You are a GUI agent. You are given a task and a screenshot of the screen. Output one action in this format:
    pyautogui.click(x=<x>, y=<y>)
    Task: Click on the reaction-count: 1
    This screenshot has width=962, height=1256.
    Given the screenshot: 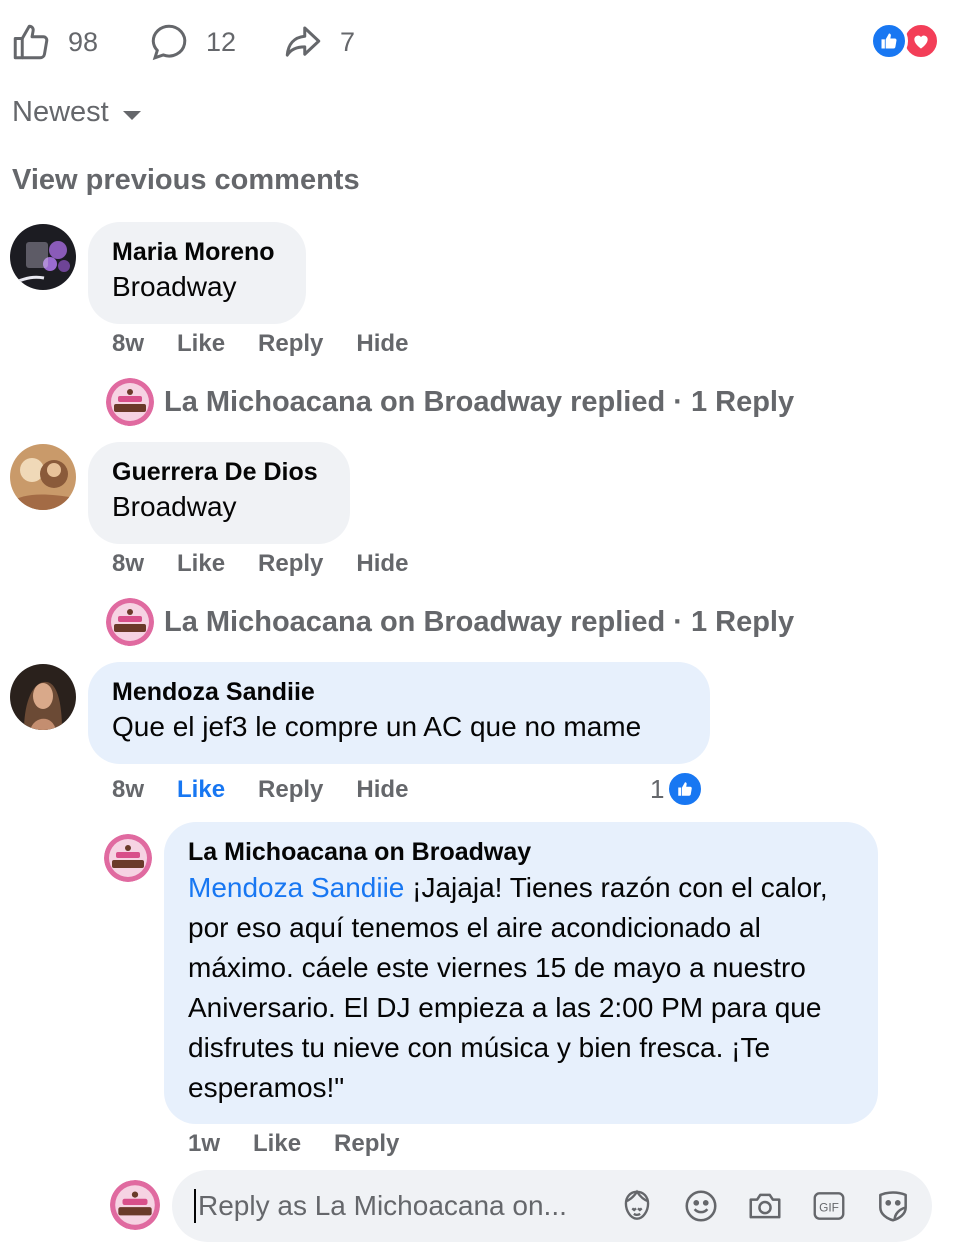 What is the action you would take?
    pyautogui.click(x=657, y=788)
    